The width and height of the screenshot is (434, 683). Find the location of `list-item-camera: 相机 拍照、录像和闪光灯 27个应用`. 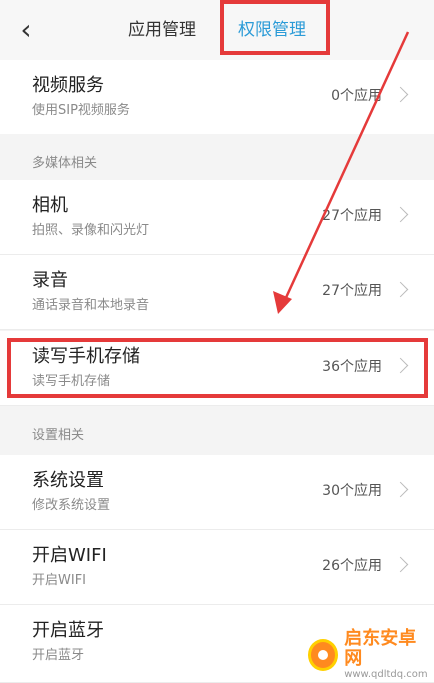

list-item-camera: 相机 拍照、录像和闪光灯 27个应用 is located at coordinates (217, 217).